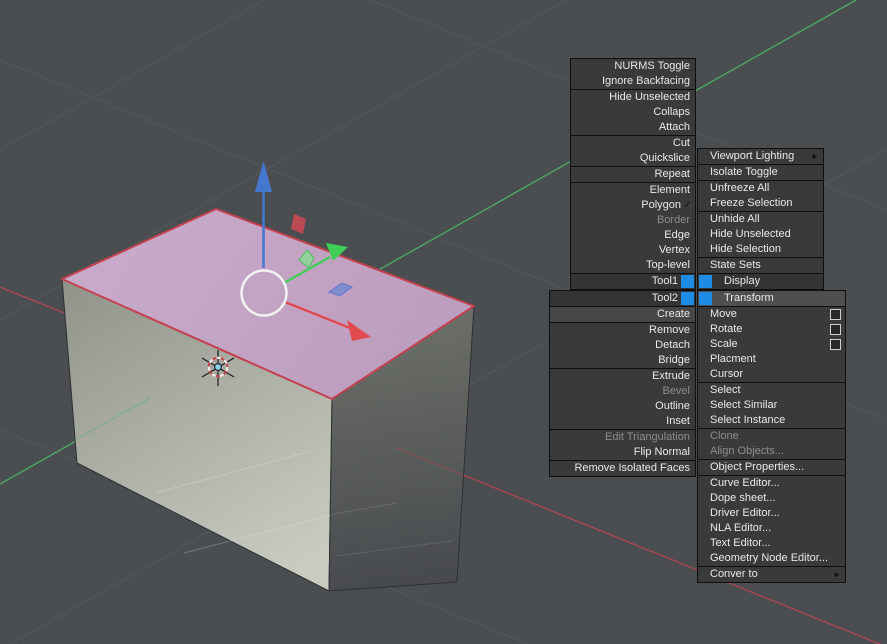 This screenshot has height=644, width=887. Describe the element at coordinates (633, 143) in the screenshot. I see `menu-item-cut: Cut` at that location.